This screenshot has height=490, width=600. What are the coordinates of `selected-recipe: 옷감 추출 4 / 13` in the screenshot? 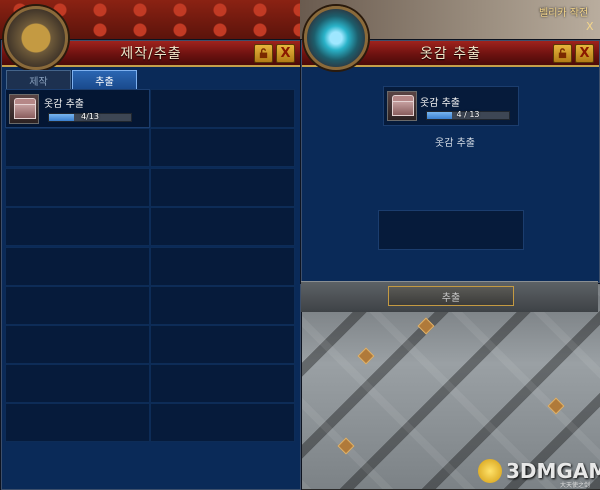 It's located at (451, 106).